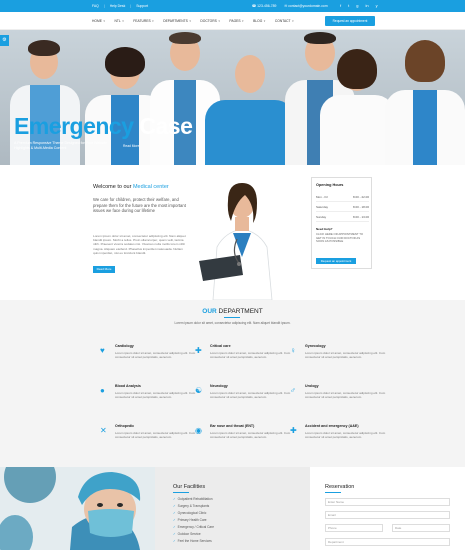 Image resolution: width=465 pixels, height=550 pixels. Describe the element at coordinates (348, 5) in the screenshot. I see `twitter-icon: t` at that location.